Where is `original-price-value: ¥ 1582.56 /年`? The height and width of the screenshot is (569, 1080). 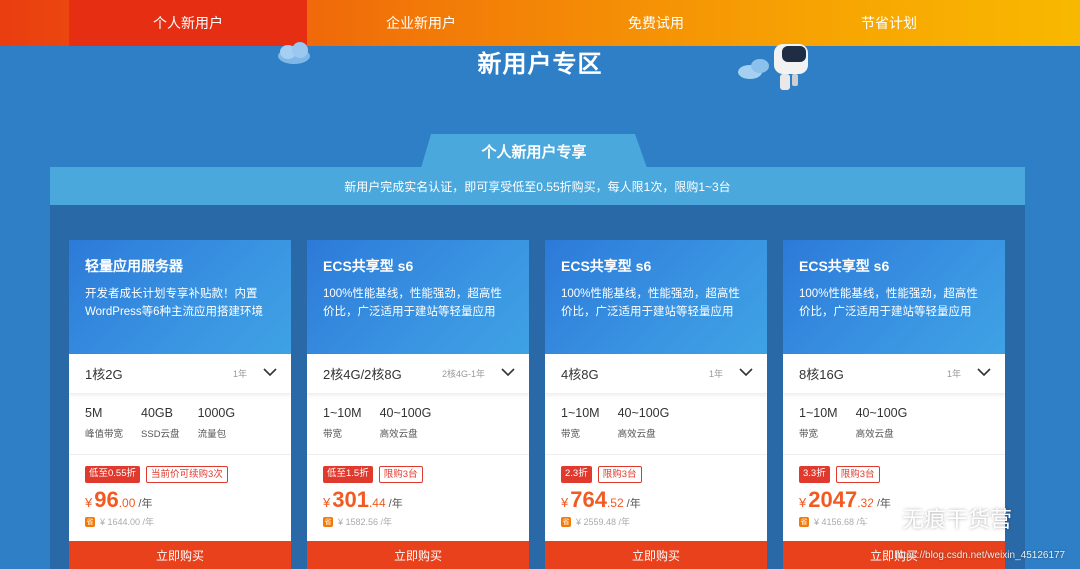 original-price-value: ¥ 1582.56 /年 is located at coordinates (365, 522).